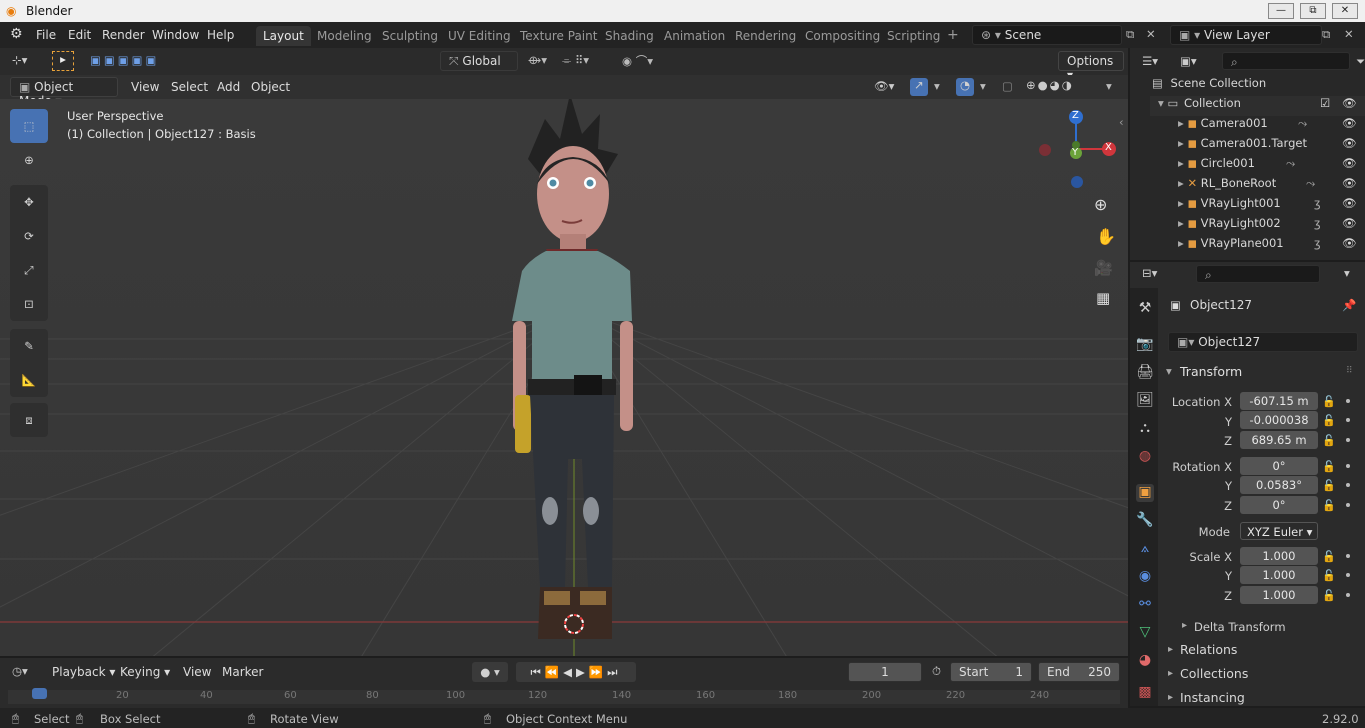  What do you see at coordinates (1279, 420) in the screenshot?
I see `location-y-field: -0.000038` at bounding box center [1279, 420].